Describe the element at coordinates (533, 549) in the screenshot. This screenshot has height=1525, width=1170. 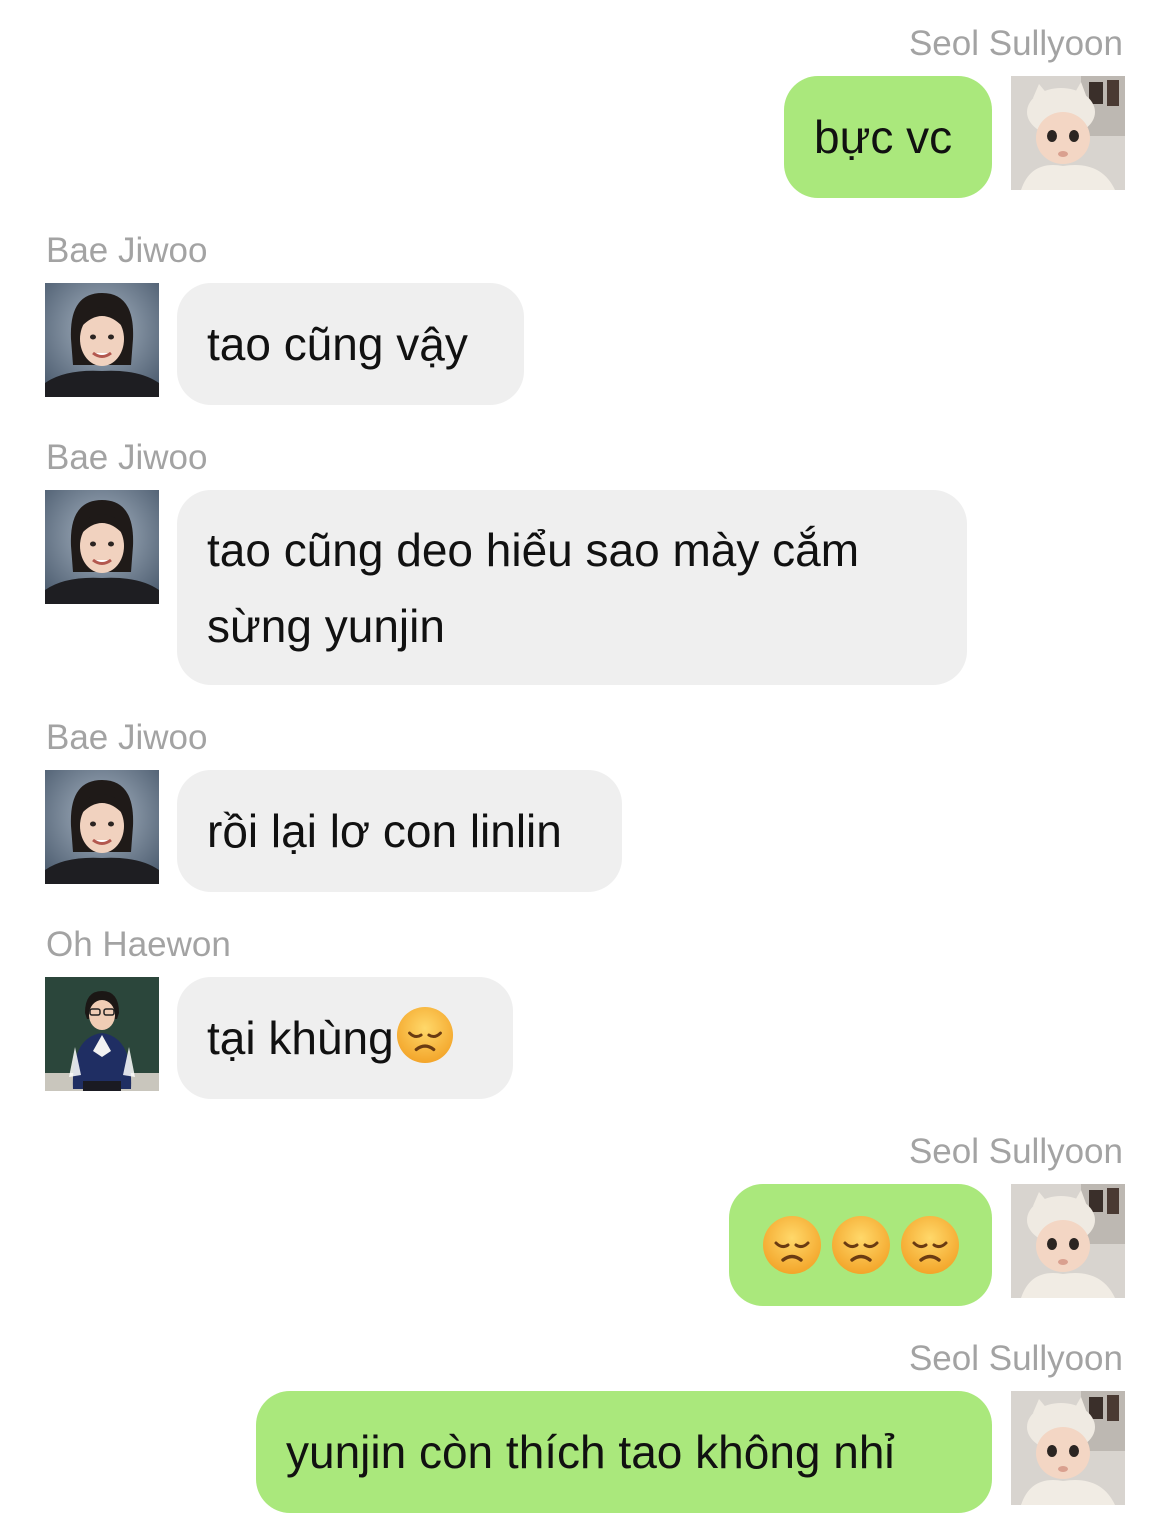
I see `message-text-line: tao cũng deo hiểu sao mày cắm` at that location.